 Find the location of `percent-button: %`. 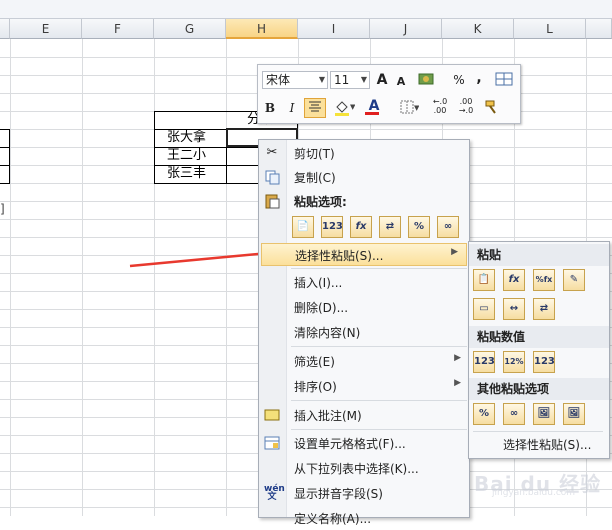

percent-button: % is located at coordinates (459, 80).